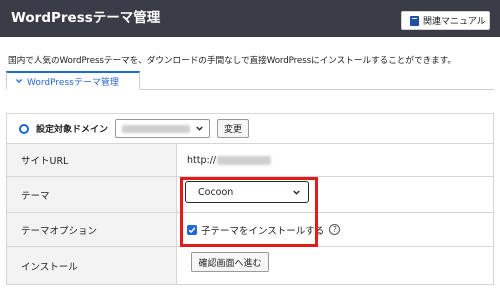 This screenshot has width=500, height=290. I want to click on page-title: WordPressテーマ管理, so click(86, 18).